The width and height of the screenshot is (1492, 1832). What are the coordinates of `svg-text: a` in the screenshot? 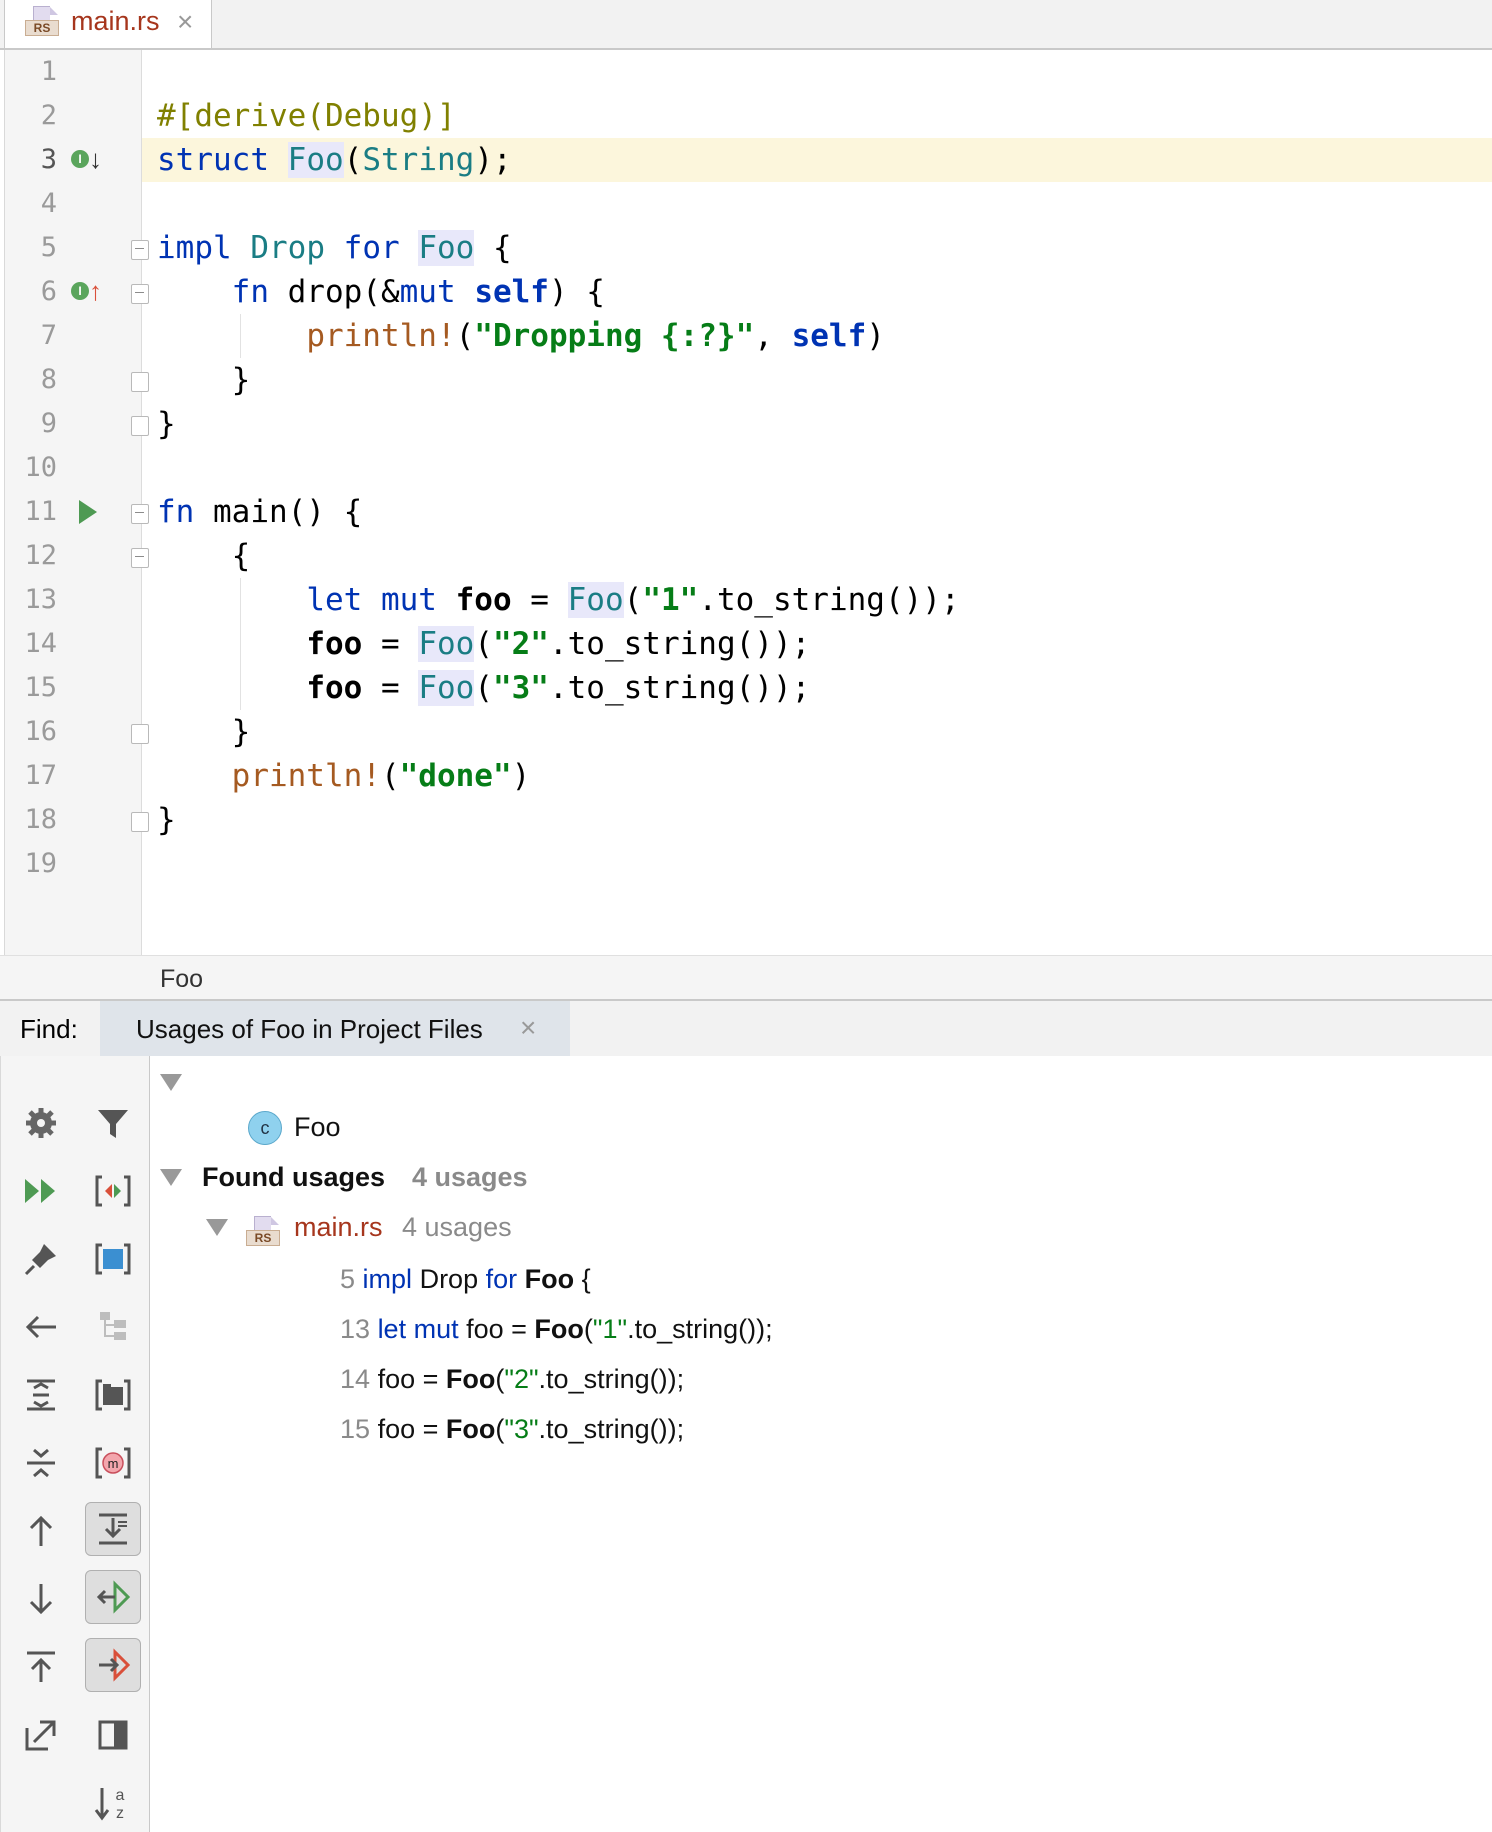 It's located at (120, 1795).